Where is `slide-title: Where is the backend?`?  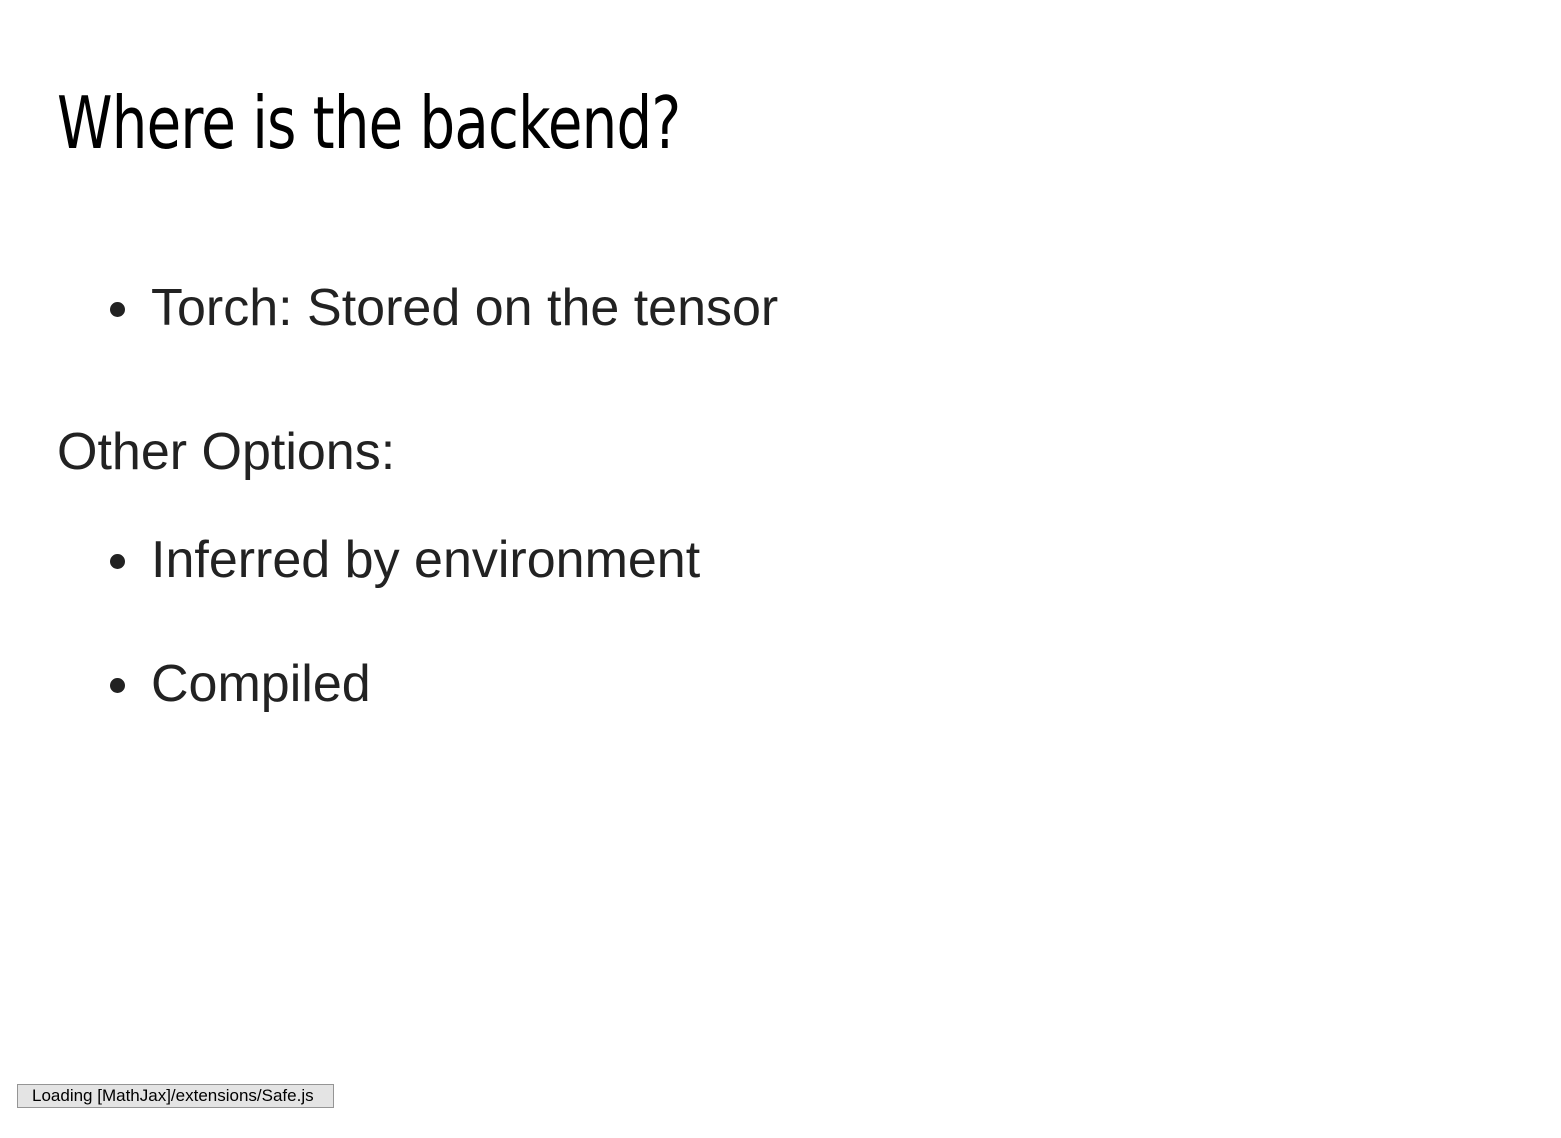 slide-title: Where is the backend? is located at coordinates (369, 123).